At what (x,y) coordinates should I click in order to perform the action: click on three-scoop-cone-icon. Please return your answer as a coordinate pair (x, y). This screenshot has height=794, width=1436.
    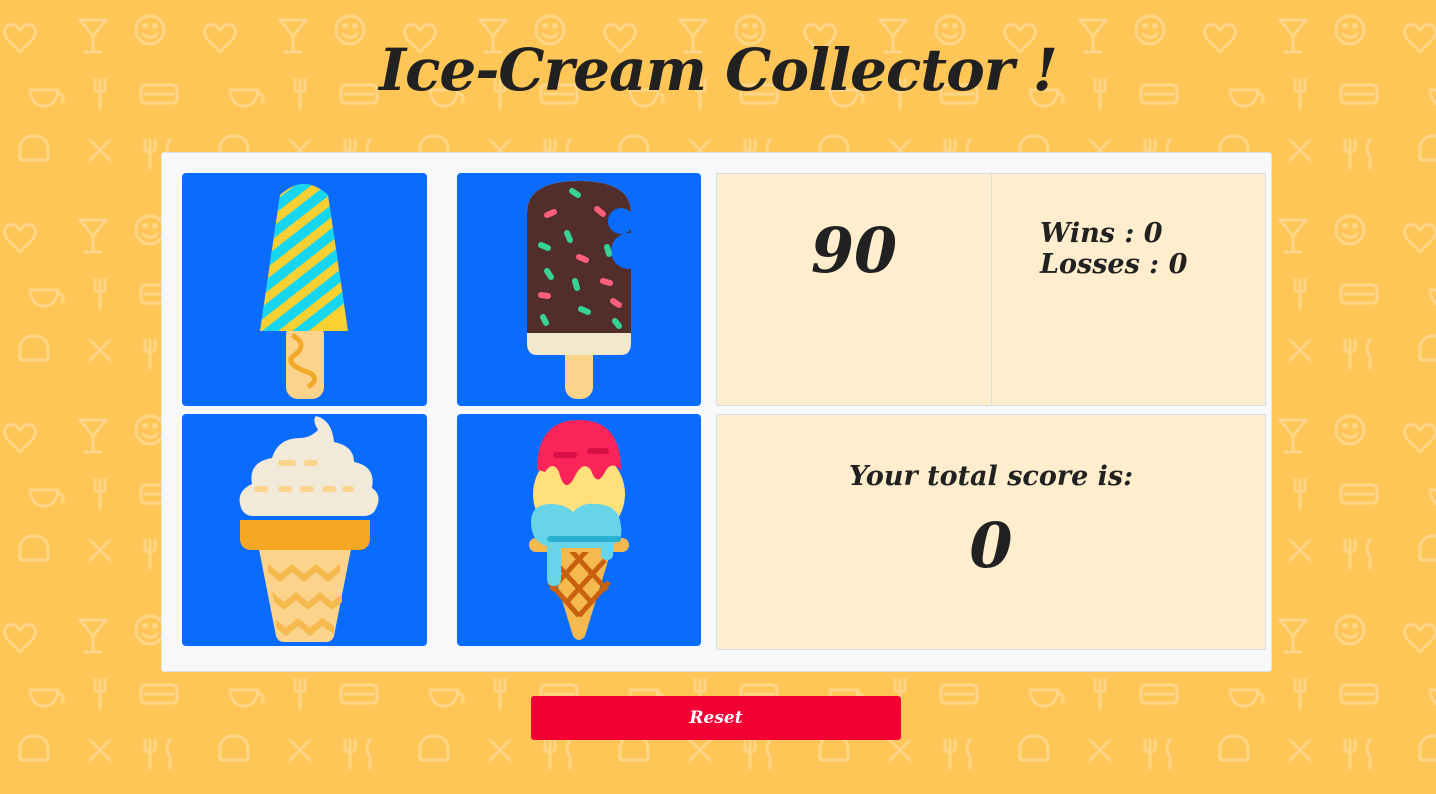
    Looking at the image, I should click on (579, 530).